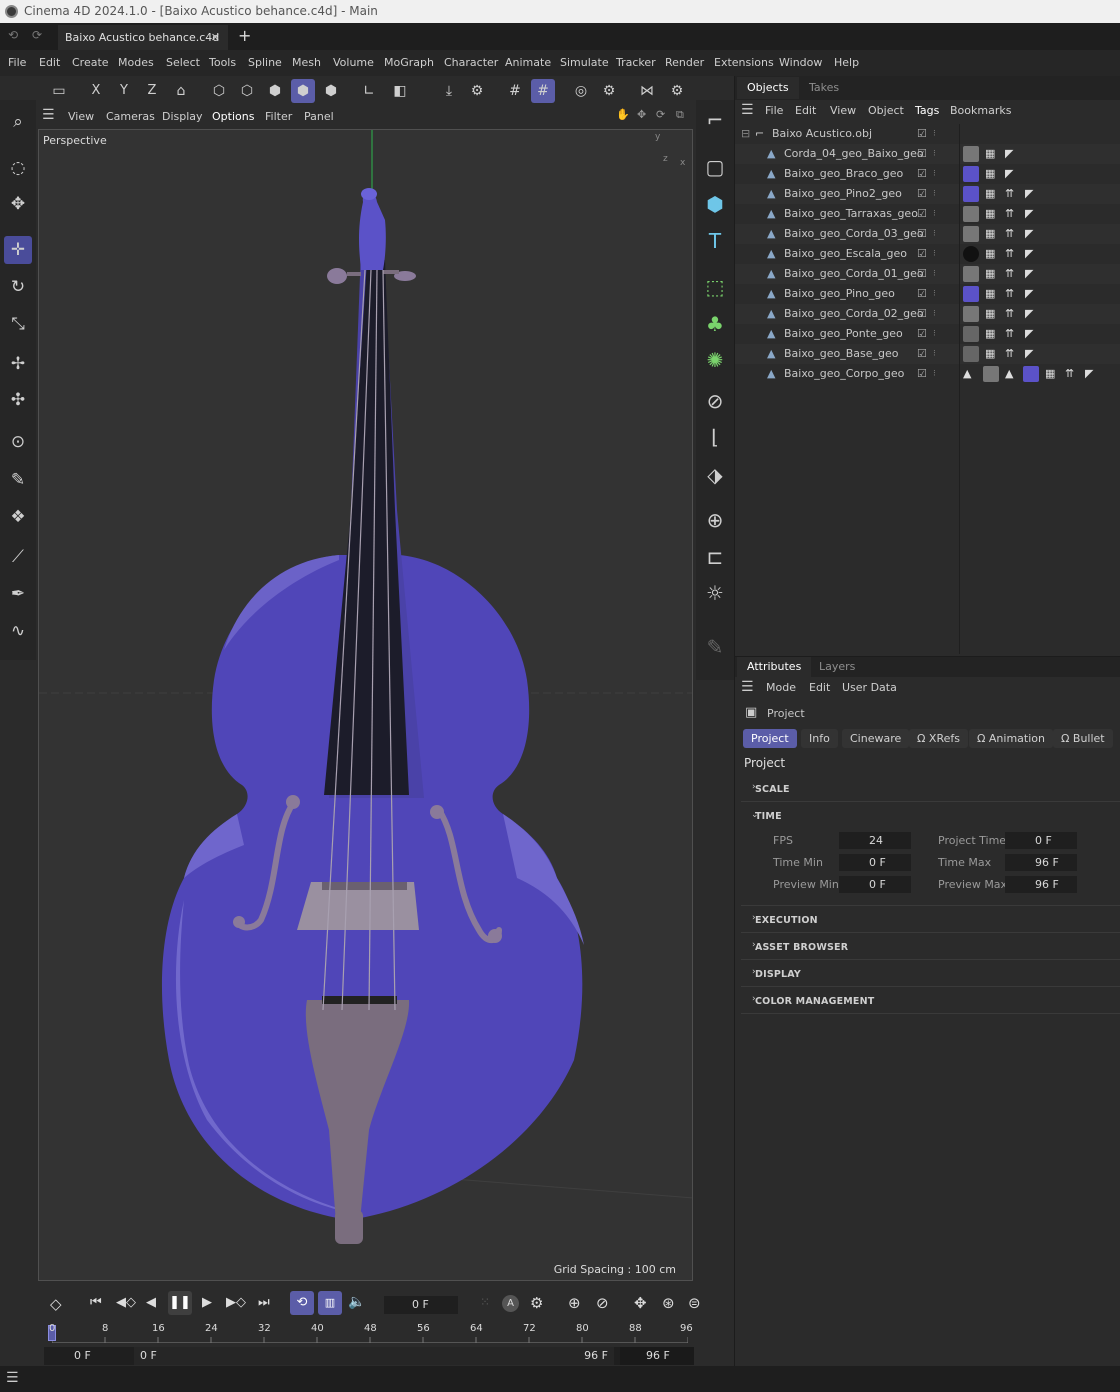 Image resolution: width=1120 pixels, height=1392 pixels. Describe the element at coordinates (819, 688) in the screenshot. I see `attribute-menu-edit: Edit` at that location.